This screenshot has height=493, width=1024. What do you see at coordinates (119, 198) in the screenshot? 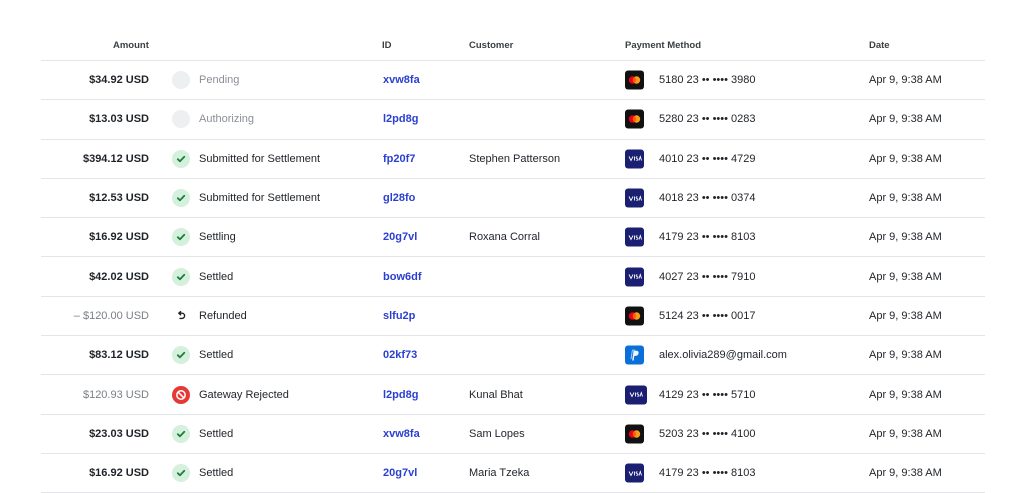
I see `amount-cell: $12.53 USD` at bounding box center [119, 198].